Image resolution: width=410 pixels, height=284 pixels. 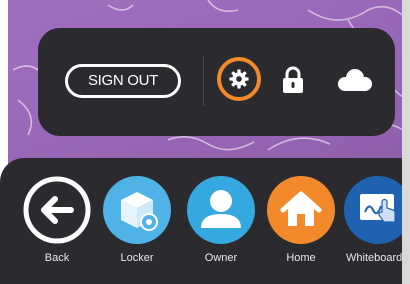 I want to click on whiteboard-button, so click(x=377, y=210).